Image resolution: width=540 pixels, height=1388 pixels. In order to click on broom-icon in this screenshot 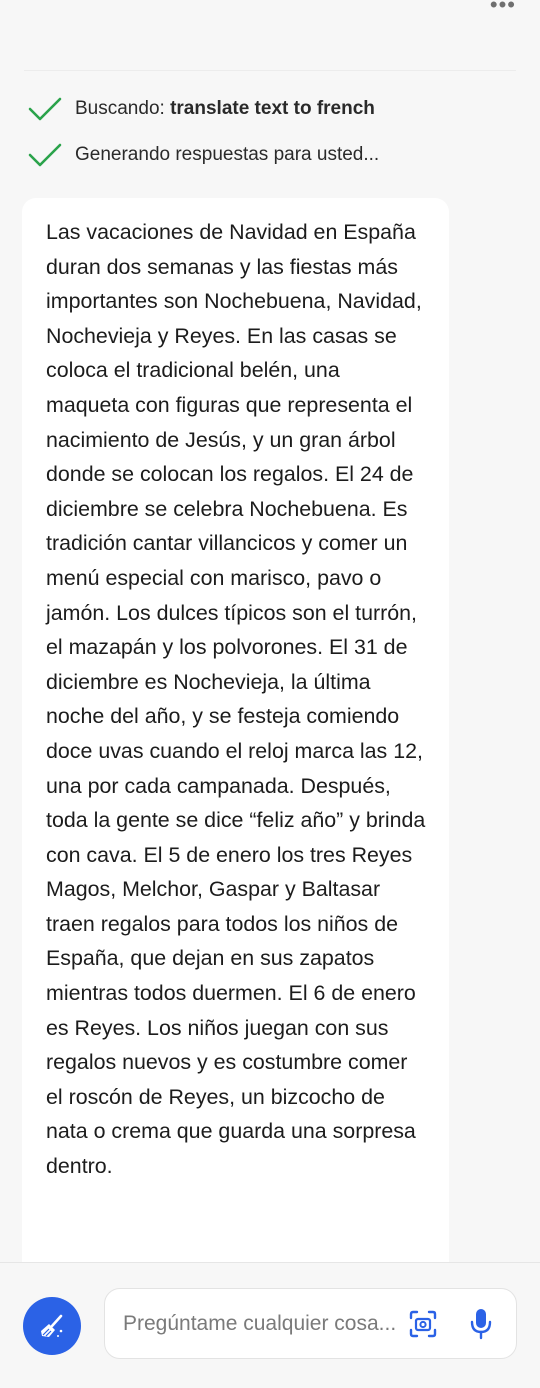, I will do `click(52, 1325)`.